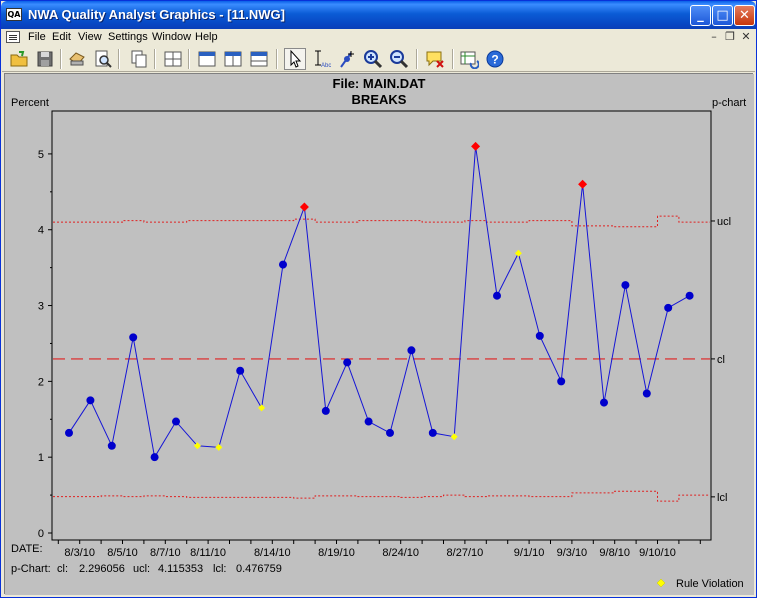 This screenshot has width=757, height=598. I want to click on x-tick-label: 9/10/10, so click(657, 553).